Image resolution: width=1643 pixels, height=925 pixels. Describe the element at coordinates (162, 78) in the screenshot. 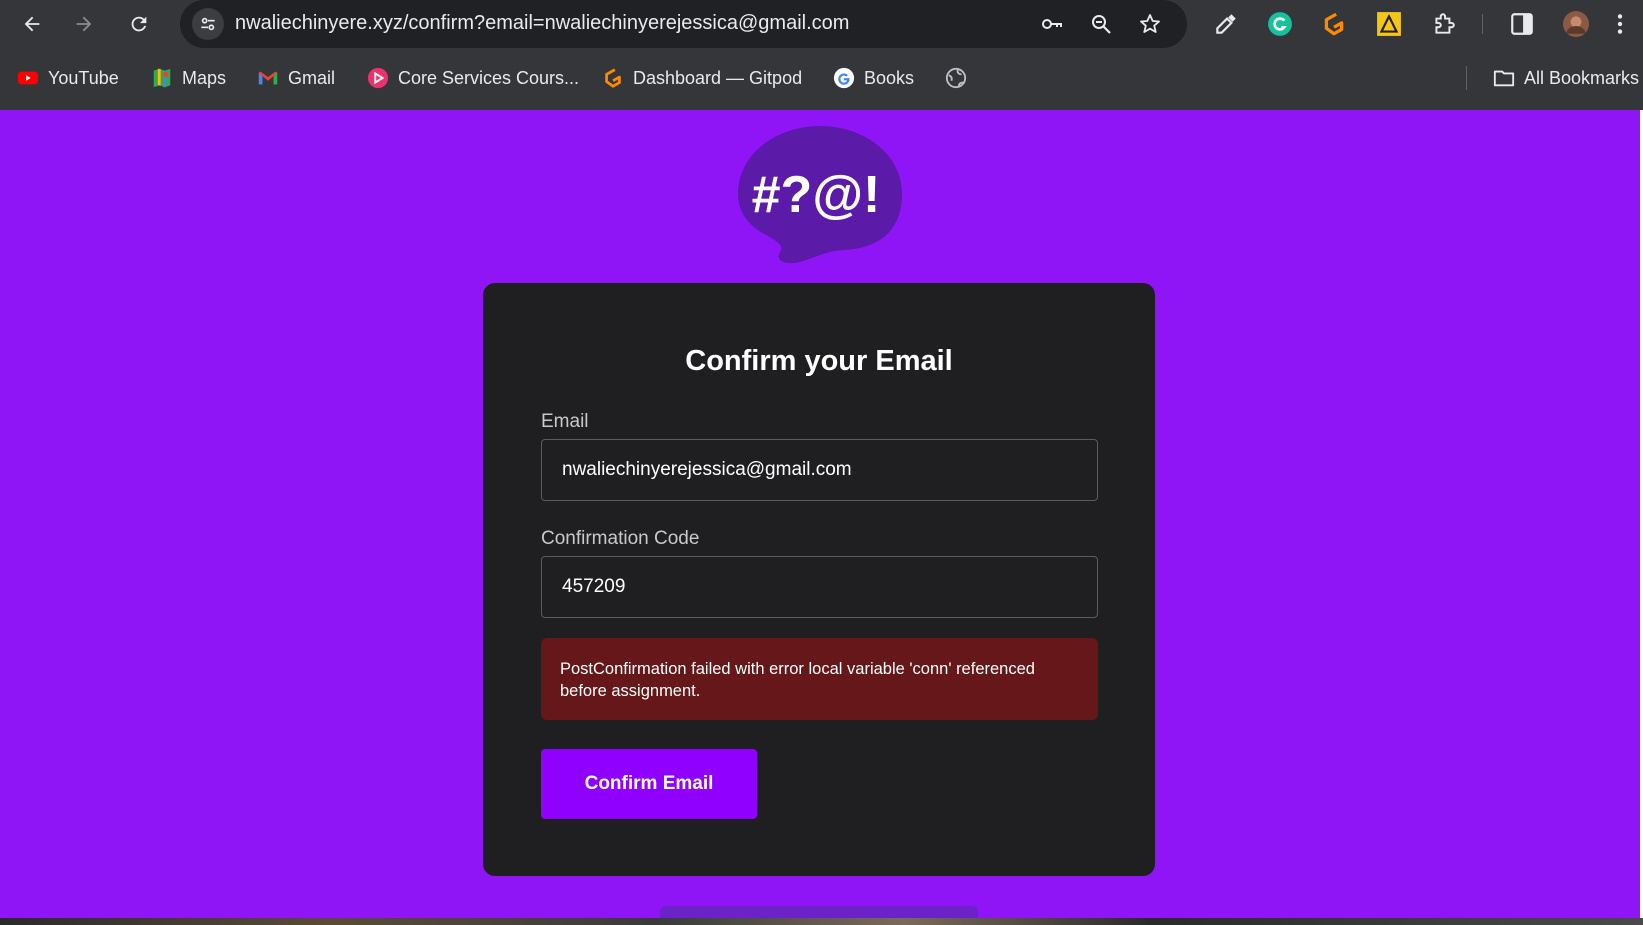

I see `maps-icon` at that location.